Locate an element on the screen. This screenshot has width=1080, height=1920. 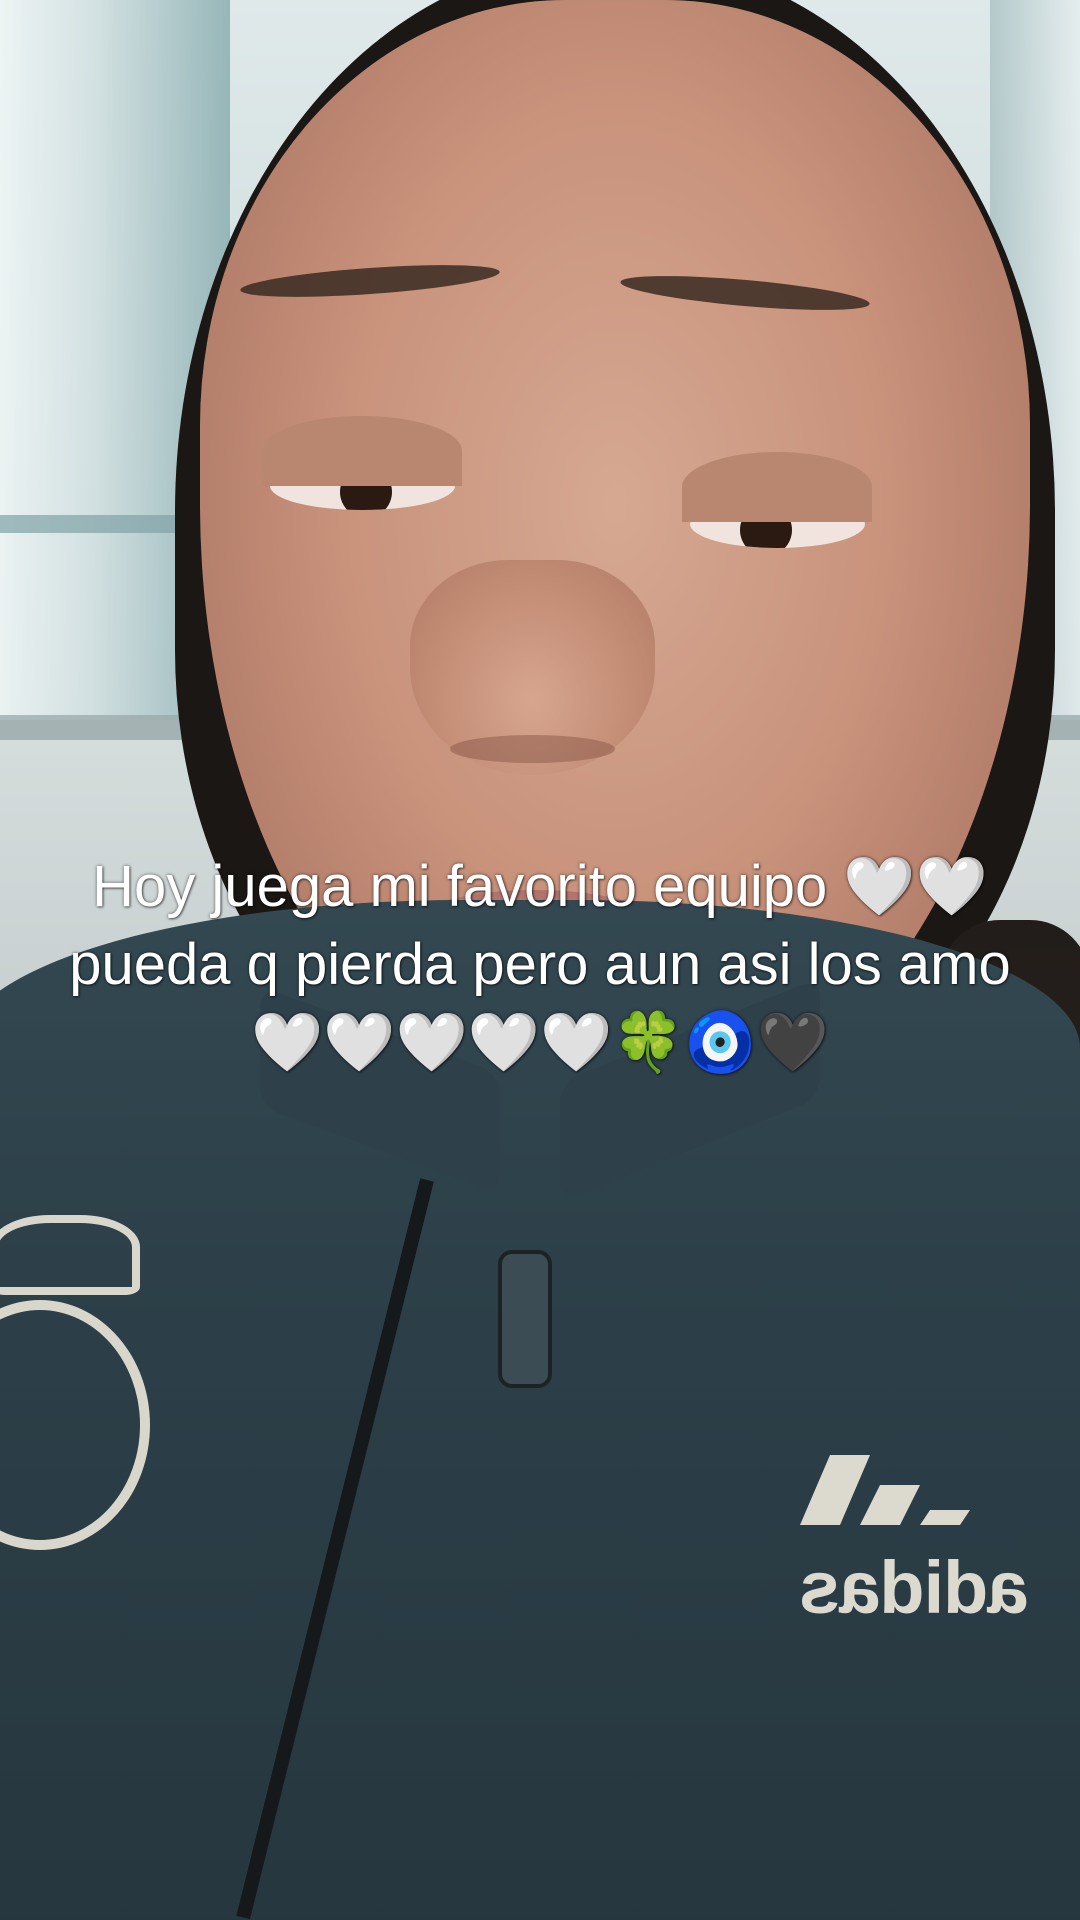
right-eyelid is located at coordinates (777, 487).